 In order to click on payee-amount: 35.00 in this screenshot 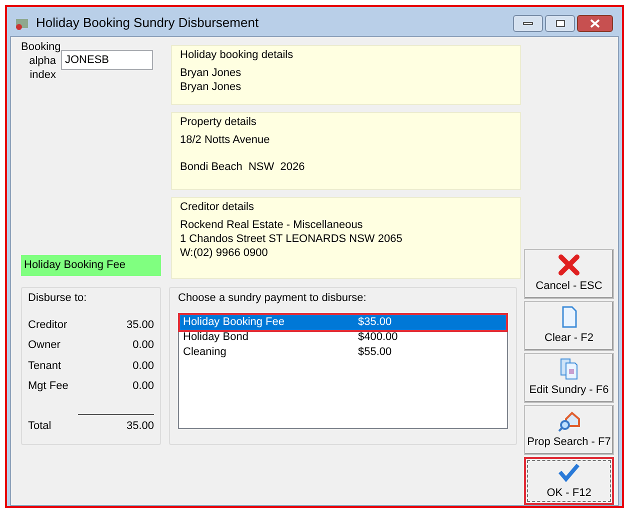, I will do `click(140, 325)`.